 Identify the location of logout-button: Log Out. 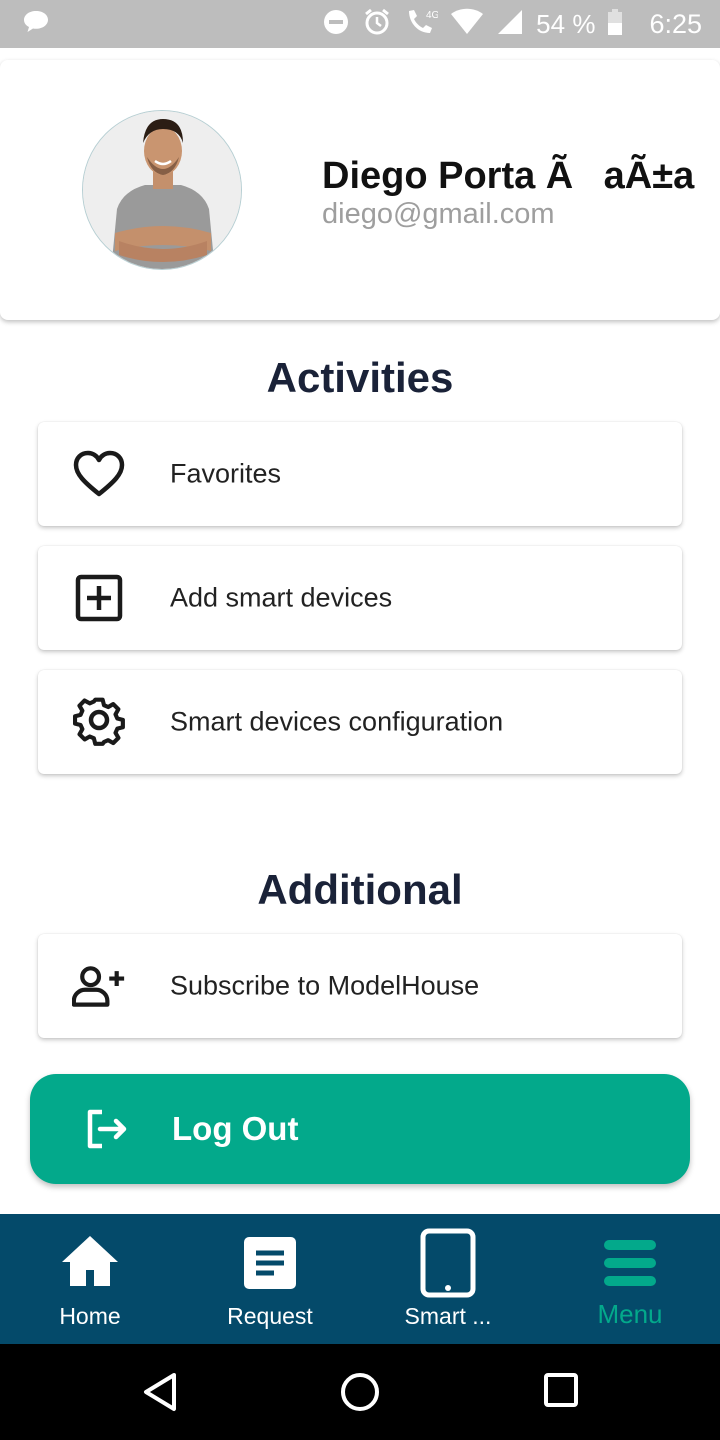
(360, 1129).